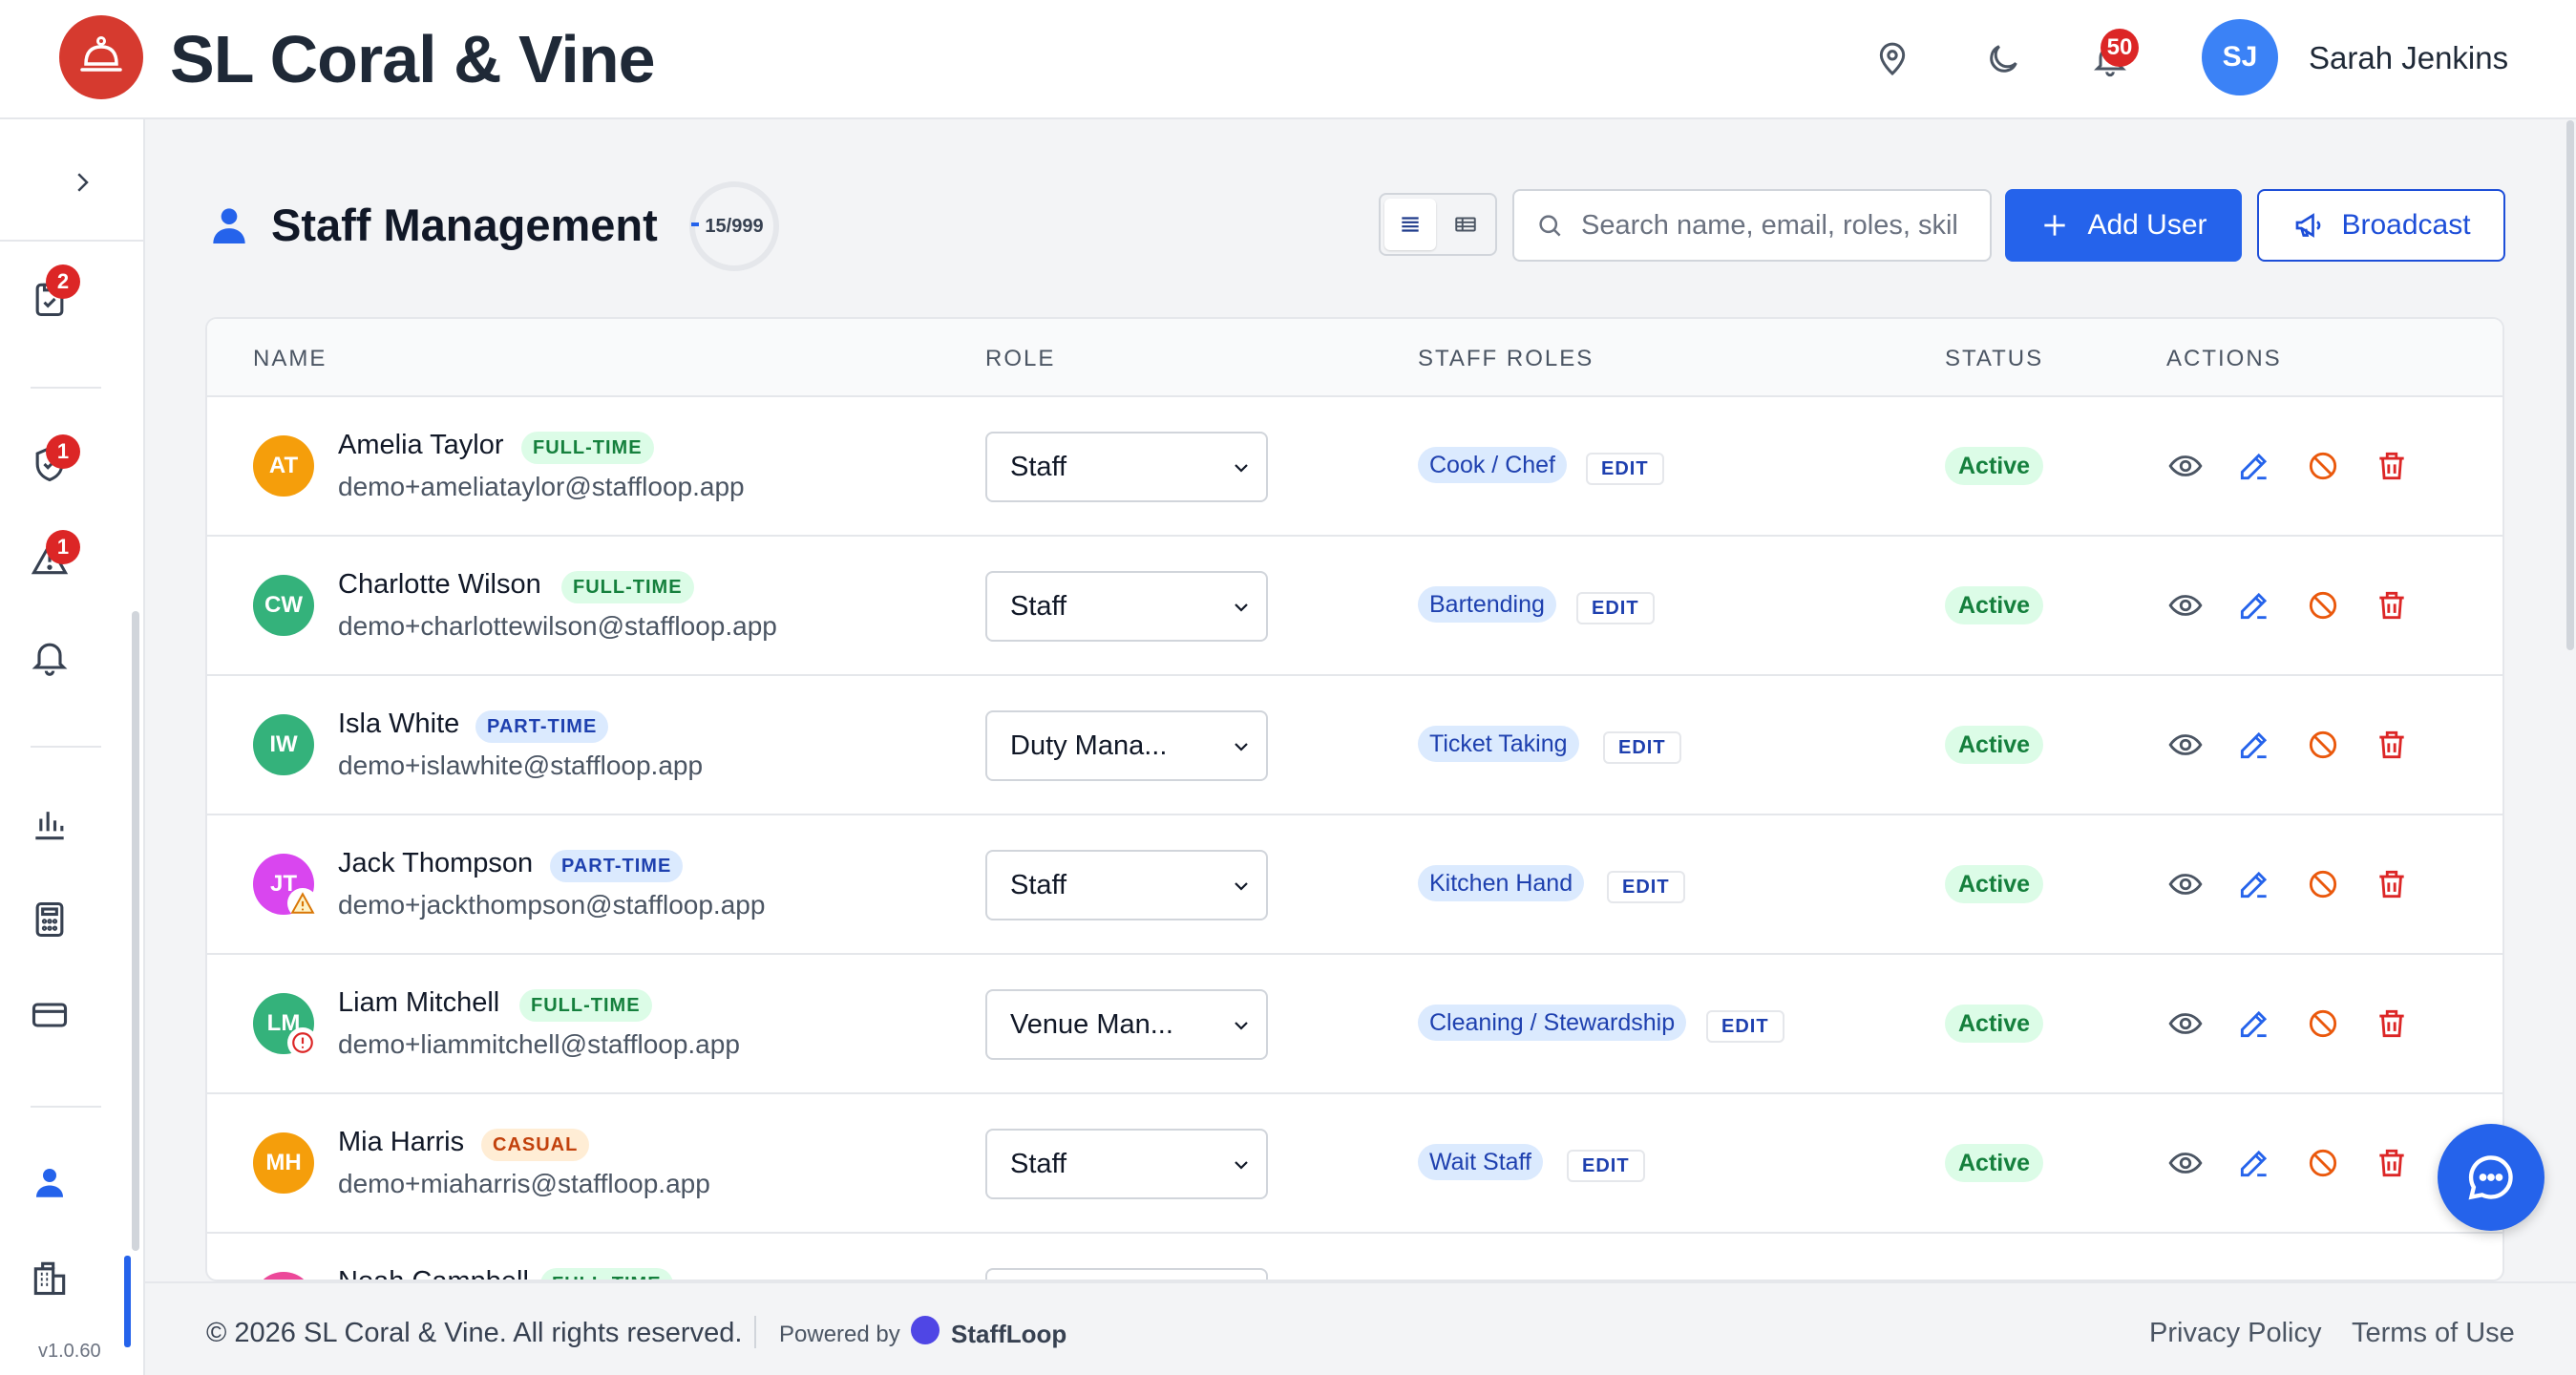 This screenshot has width=2576, height=1375. I want to click on sidebar-item-notifications, so click(49, 657).